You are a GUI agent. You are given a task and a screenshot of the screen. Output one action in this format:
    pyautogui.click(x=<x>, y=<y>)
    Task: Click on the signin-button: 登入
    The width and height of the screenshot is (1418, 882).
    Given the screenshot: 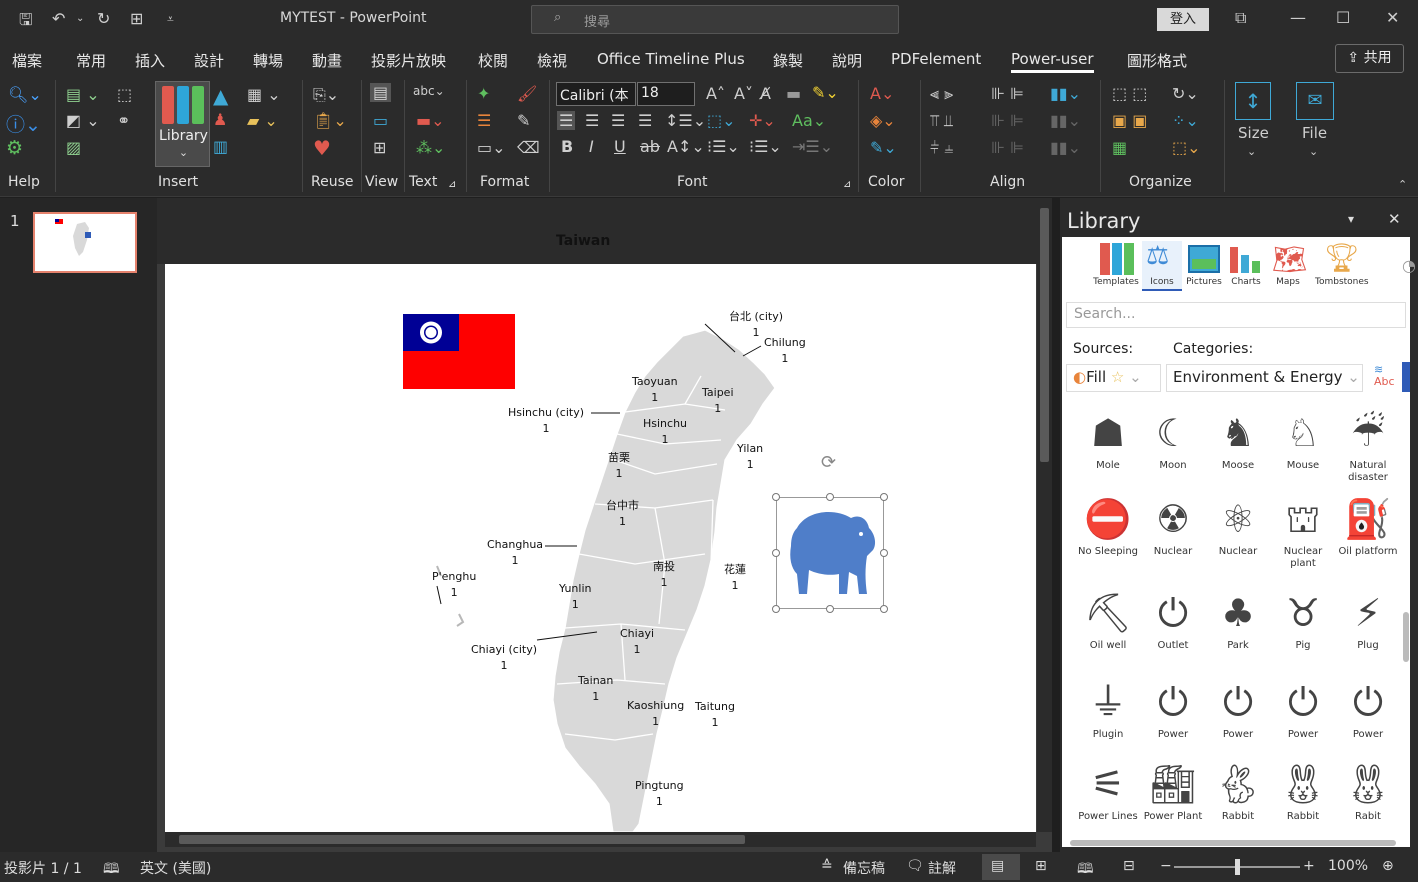 What is the action you would take?
    pyautogui.click(x=1183, y=19)
    